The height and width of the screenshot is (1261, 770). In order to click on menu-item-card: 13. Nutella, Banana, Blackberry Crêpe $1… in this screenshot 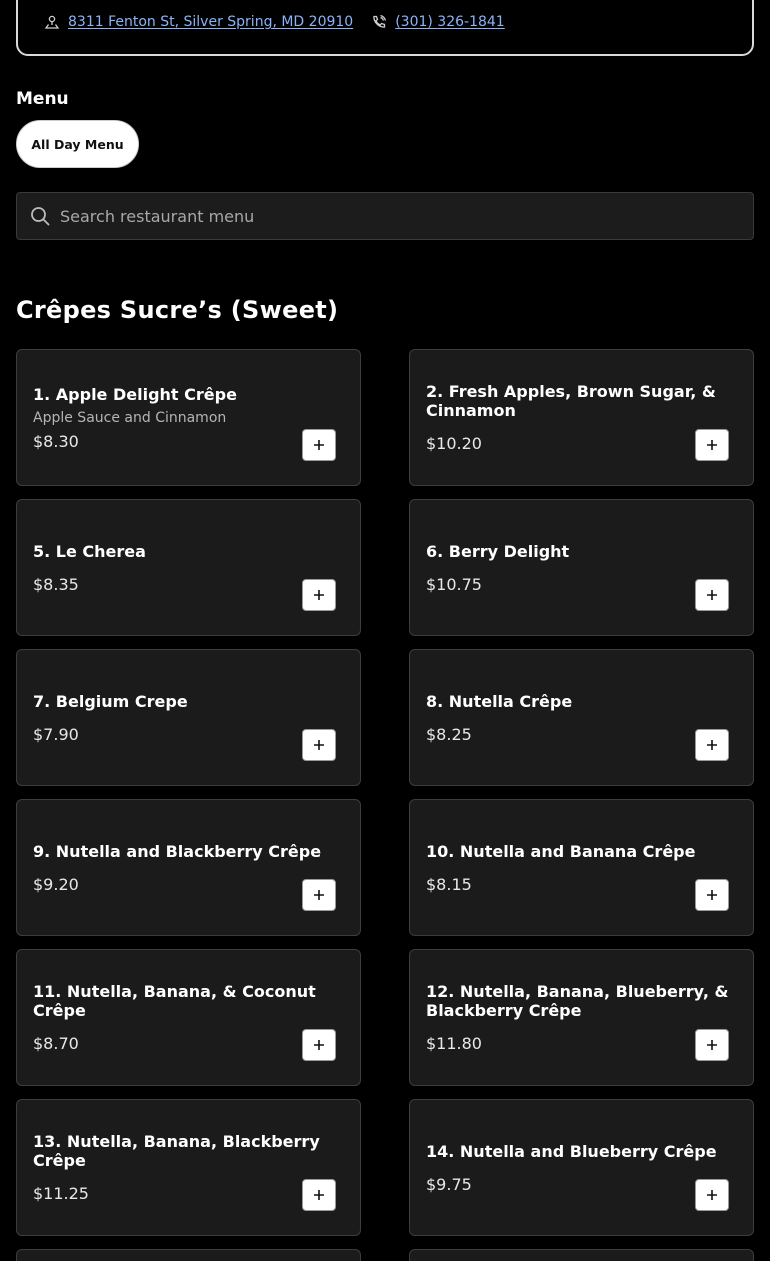, I will do `click(188, 1167)`.